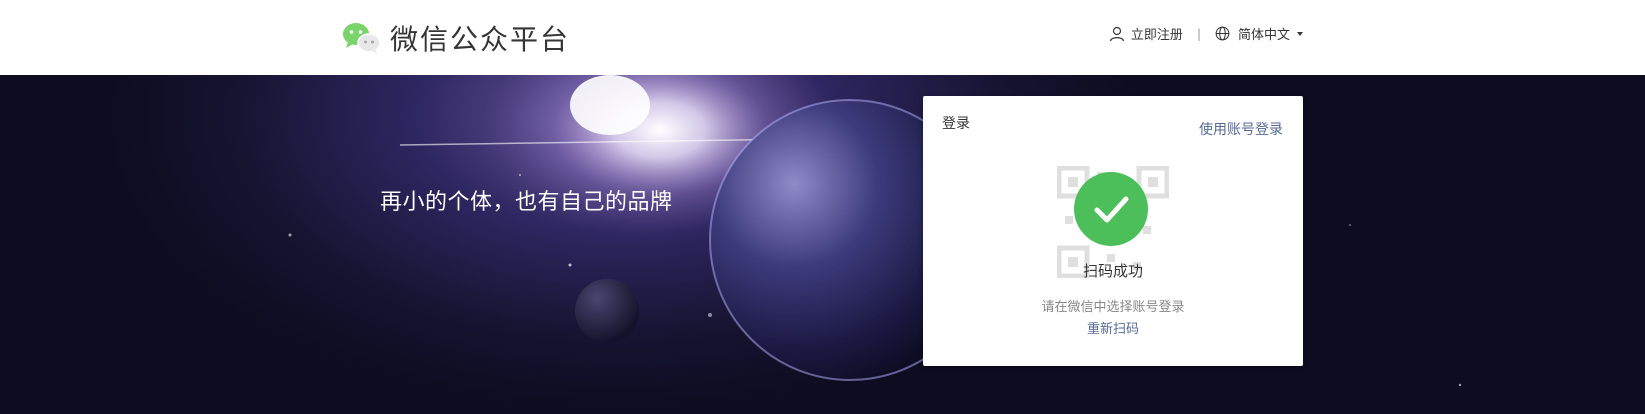  What do you see at coordinates (480, 39) in the screenshot?
I see `platform-title: 微信公众平台` at bounding box center [480, 39].